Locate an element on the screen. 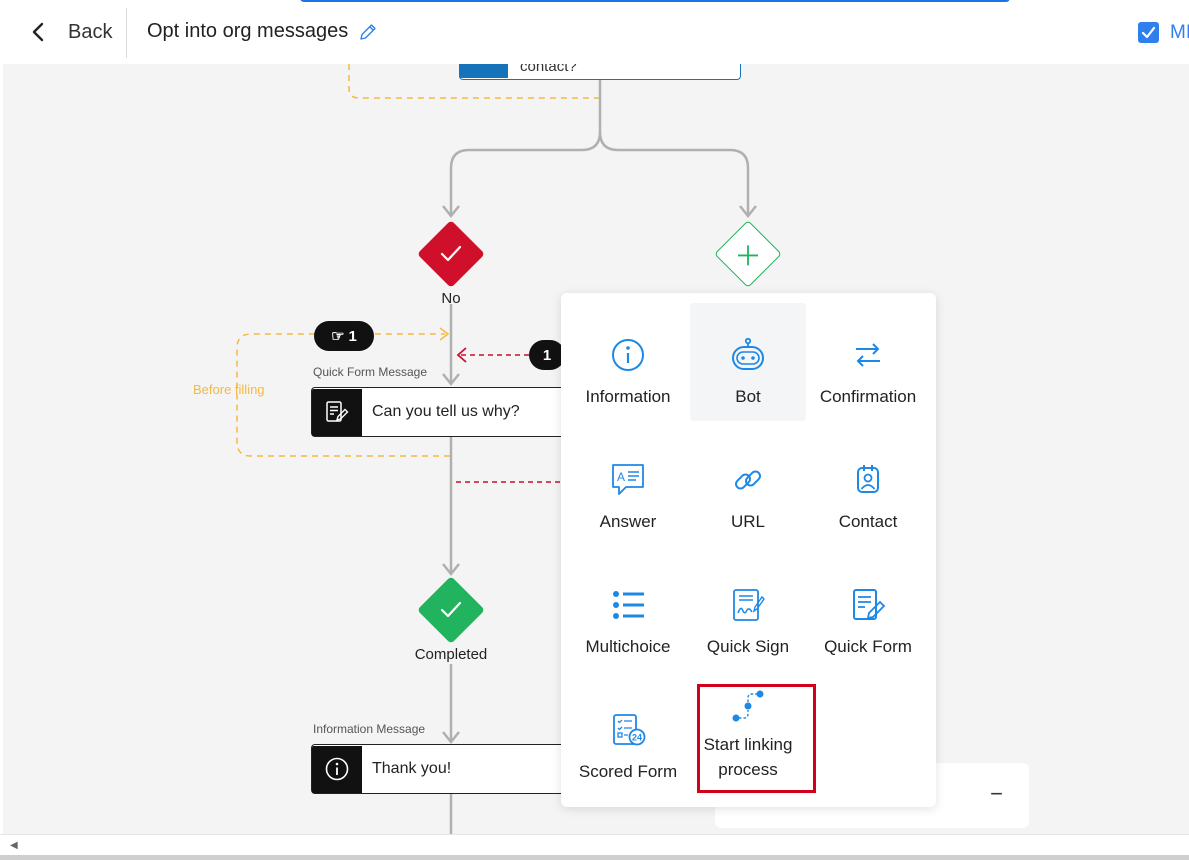 The height and width of the screenshot is (860, 1189). question-node-text: contact? is located at coordinates (548, 69).